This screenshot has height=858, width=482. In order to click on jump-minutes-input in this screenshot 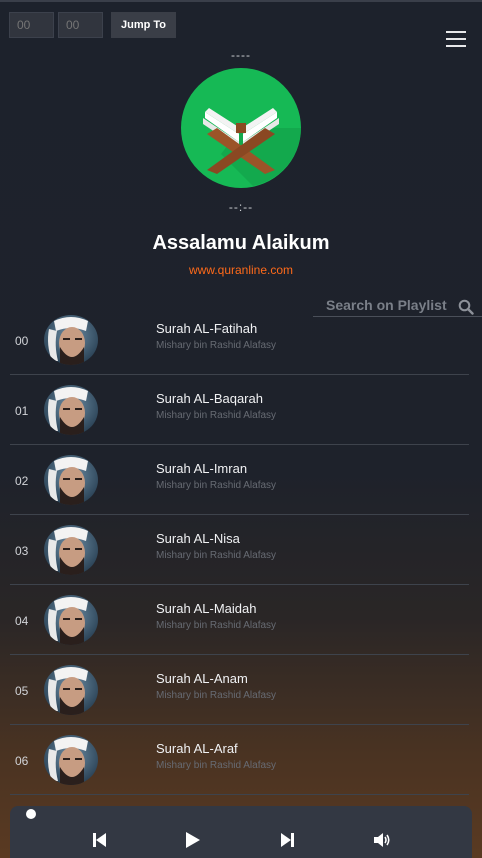, I will do `click(31, 25)`.